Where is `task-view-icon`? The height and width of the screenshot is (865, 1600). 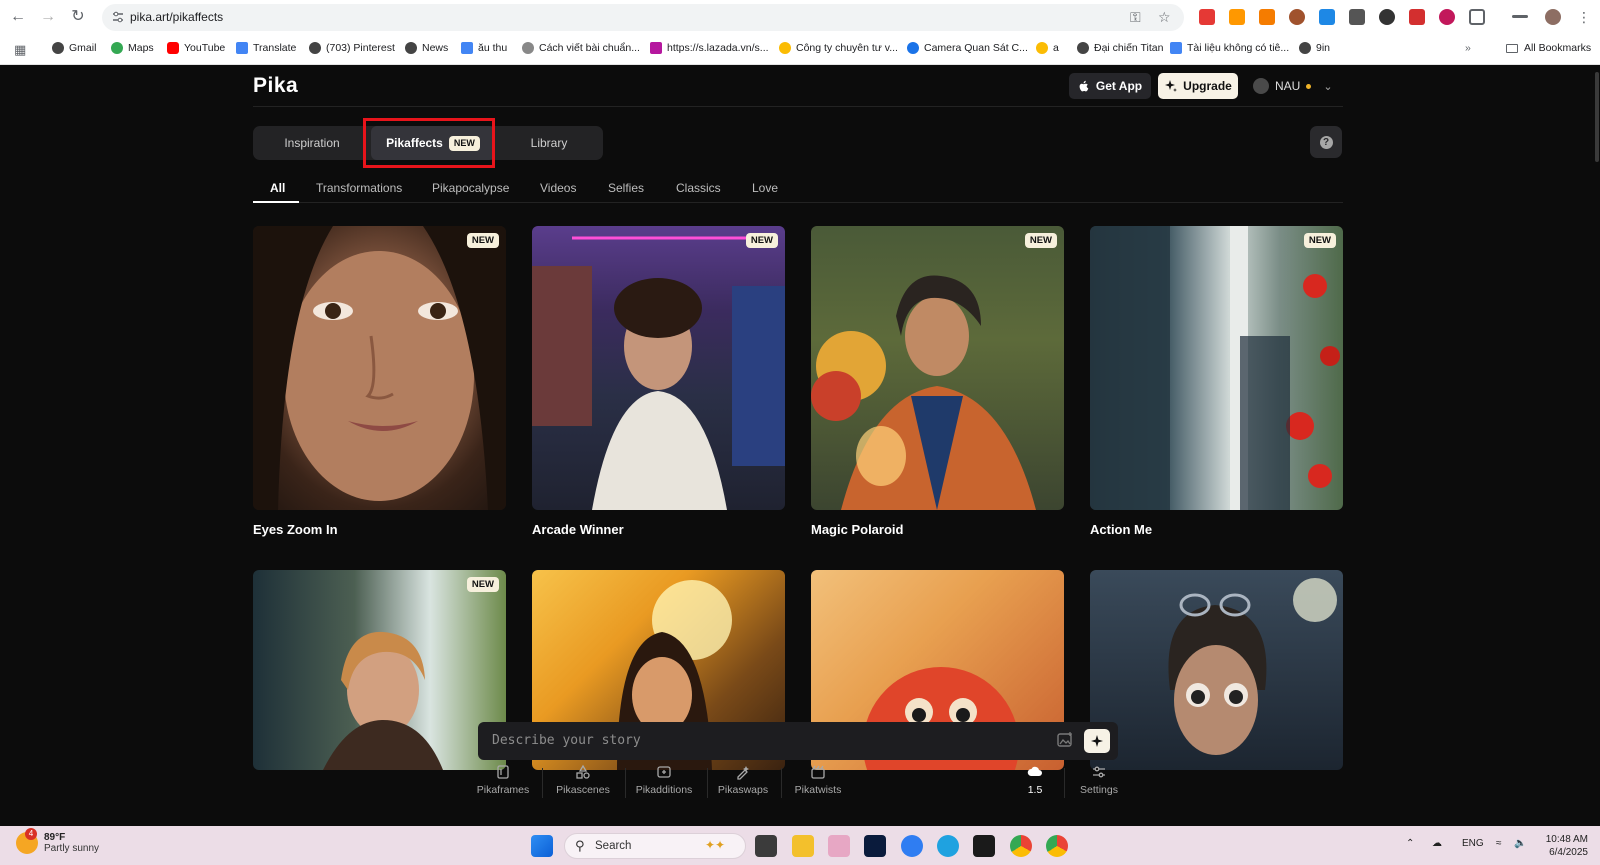
task-view-icon is located at coordinates (766, 846).